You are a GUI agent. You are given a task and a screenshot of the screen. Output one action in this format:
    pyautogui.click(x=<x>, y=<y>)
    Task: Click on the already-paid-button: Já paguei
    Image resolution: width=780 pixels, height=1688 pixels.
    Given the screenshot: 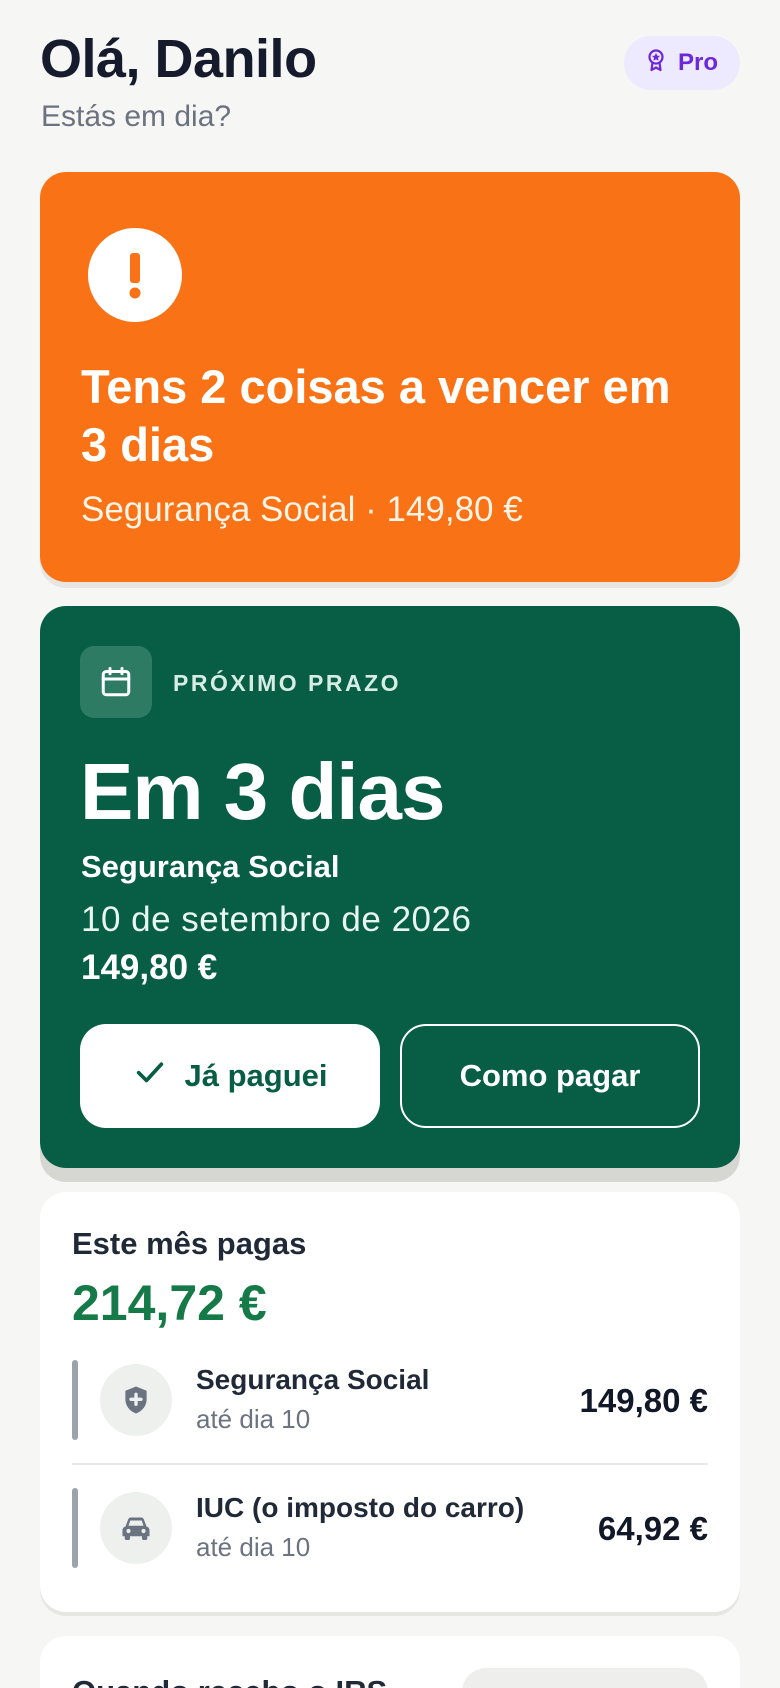 What is the action you would take?
    pyautogui.click(x=230, y=1076)
    